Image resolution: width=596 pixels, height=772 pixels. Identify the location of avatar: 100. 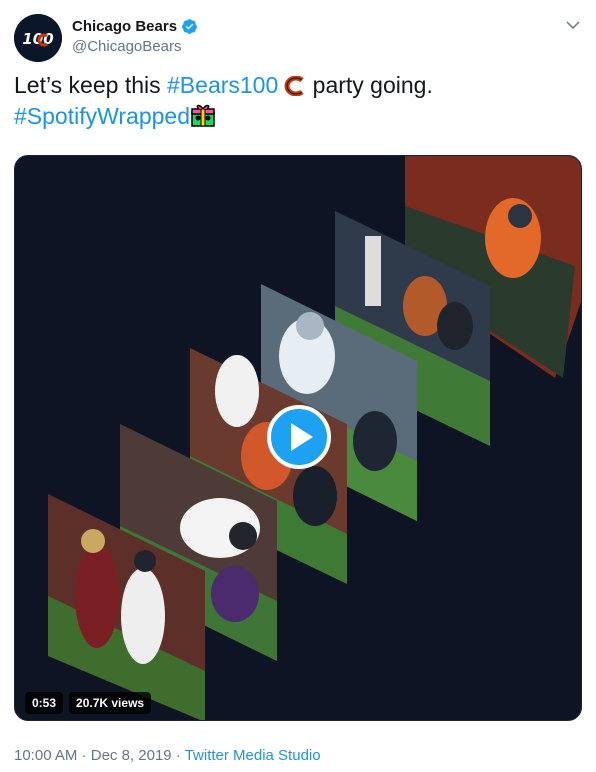
(38, 38).